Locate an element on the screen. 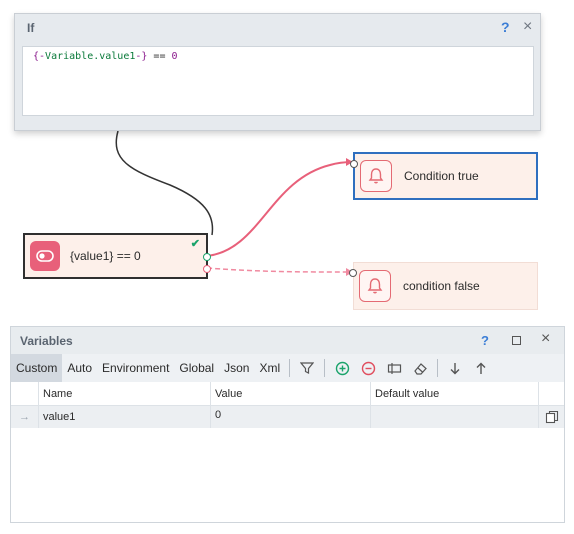  expression-editor: {-Variable.value1-} == 0 is located at coordinates (278, 81).